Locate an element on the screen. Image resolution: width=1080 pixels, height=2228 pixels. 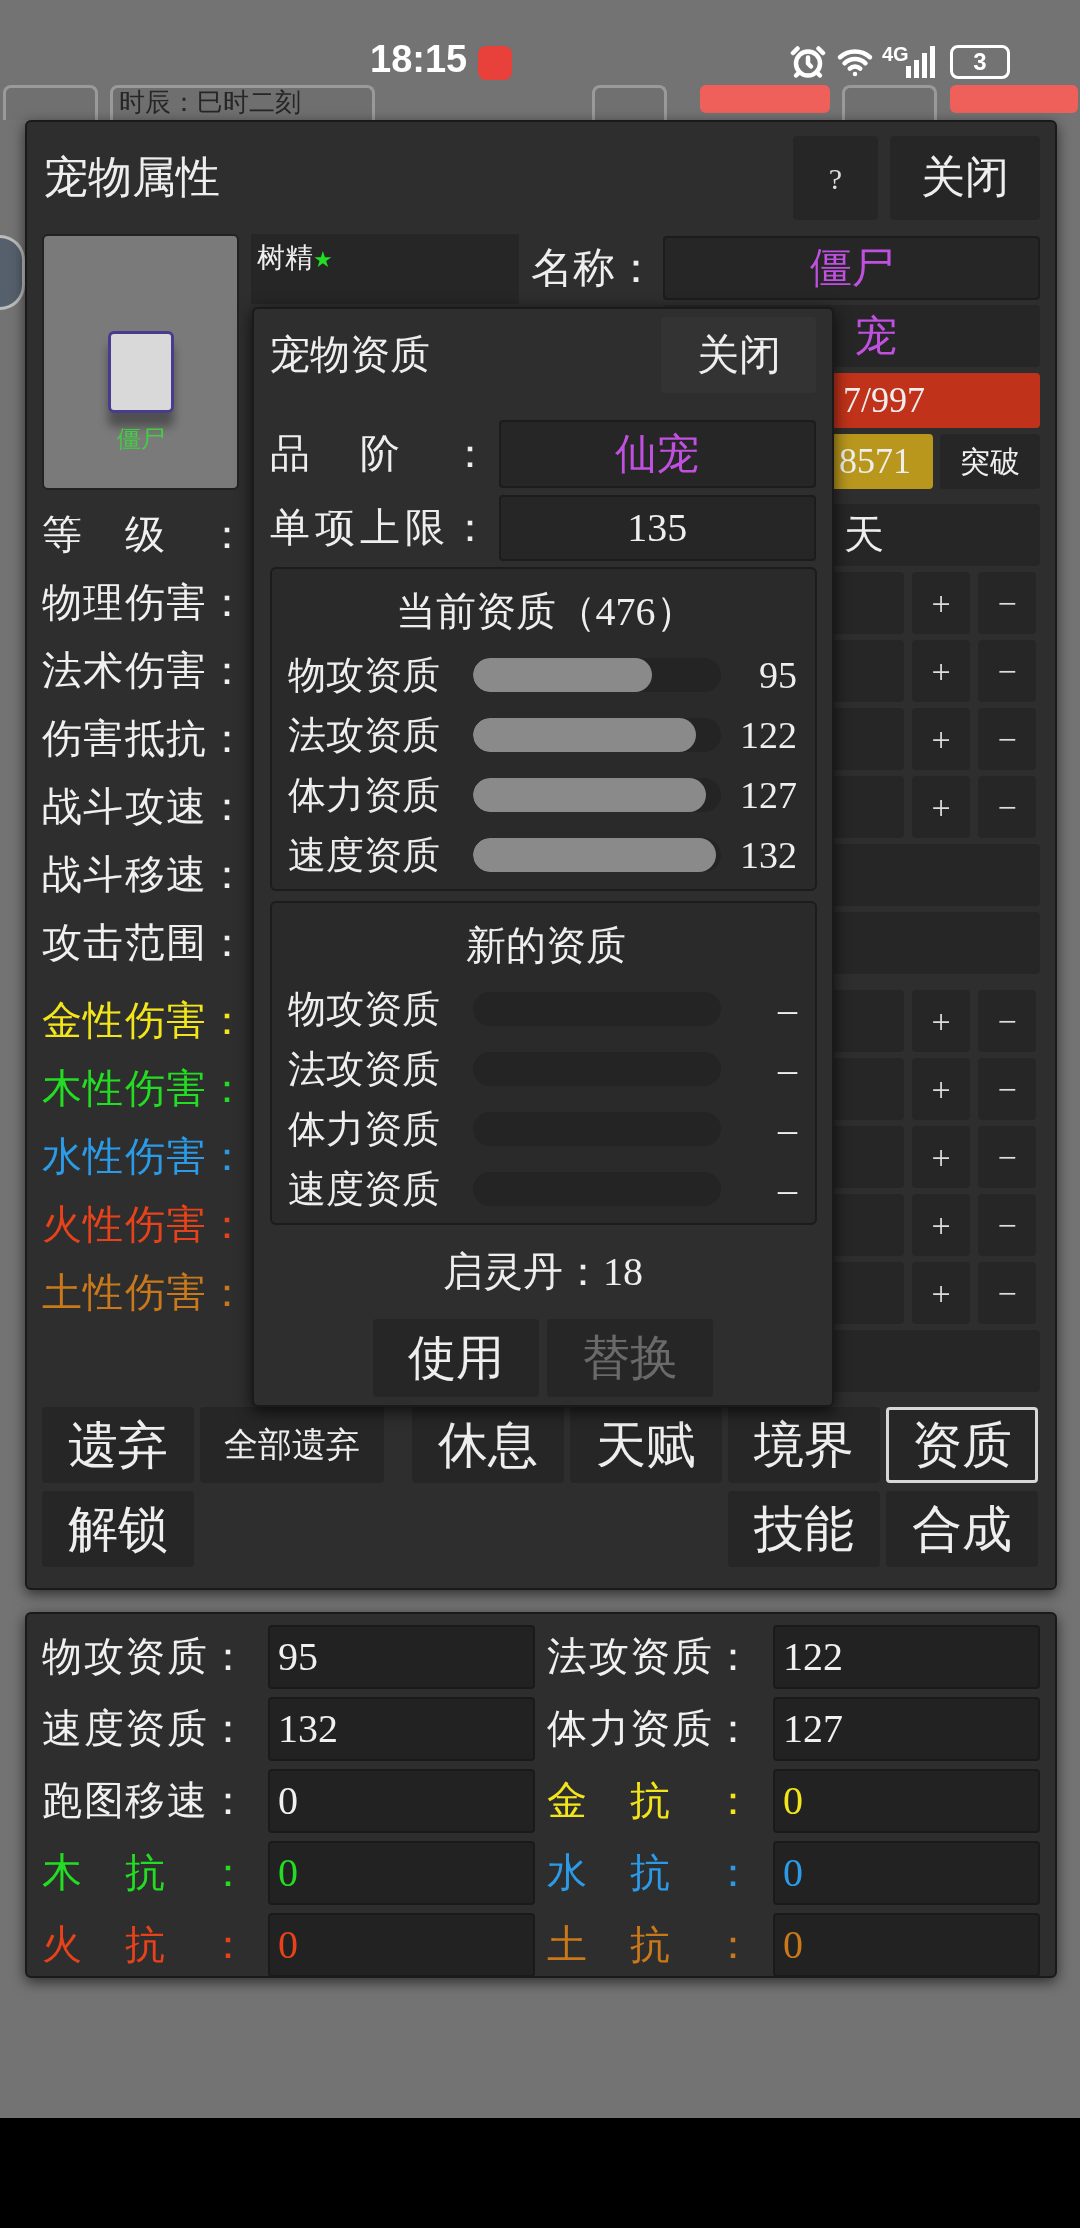
stat-label: 金性伤害： is located at coordinates (144, 1021).